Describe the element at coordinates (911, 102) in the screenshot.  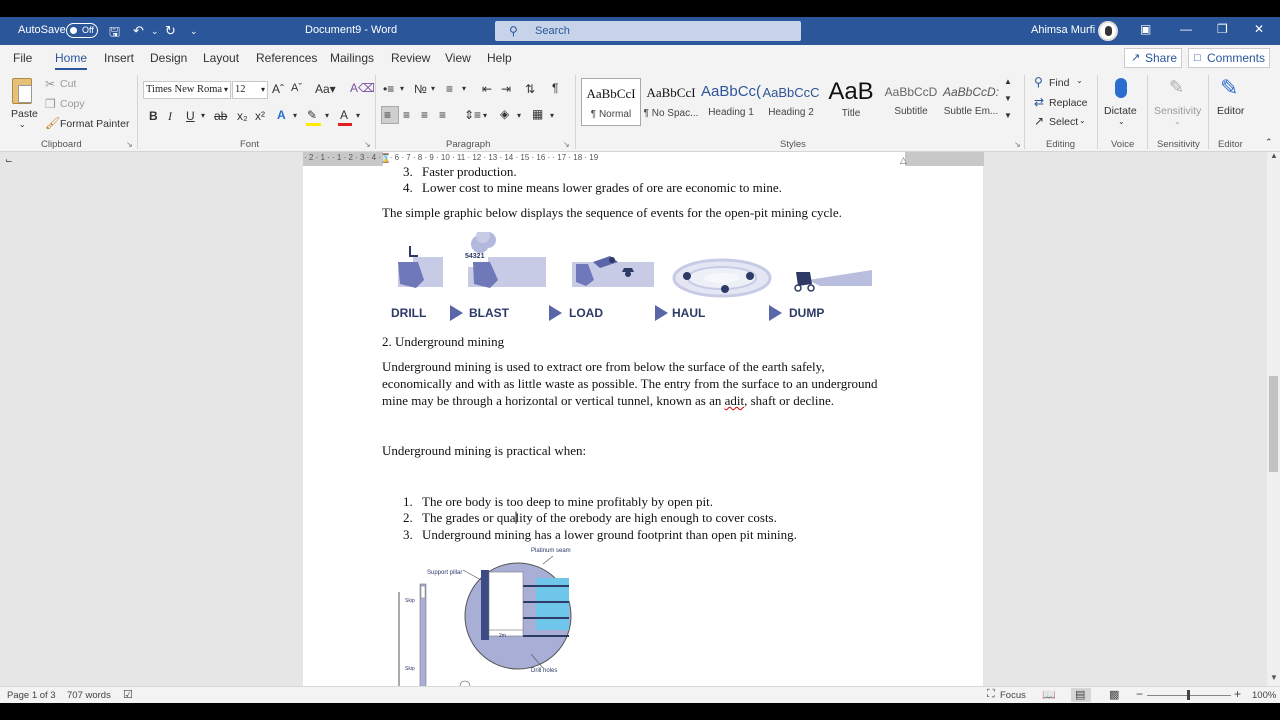
I see `style-subtitle: AaBbCcD Subtitle` at that location.